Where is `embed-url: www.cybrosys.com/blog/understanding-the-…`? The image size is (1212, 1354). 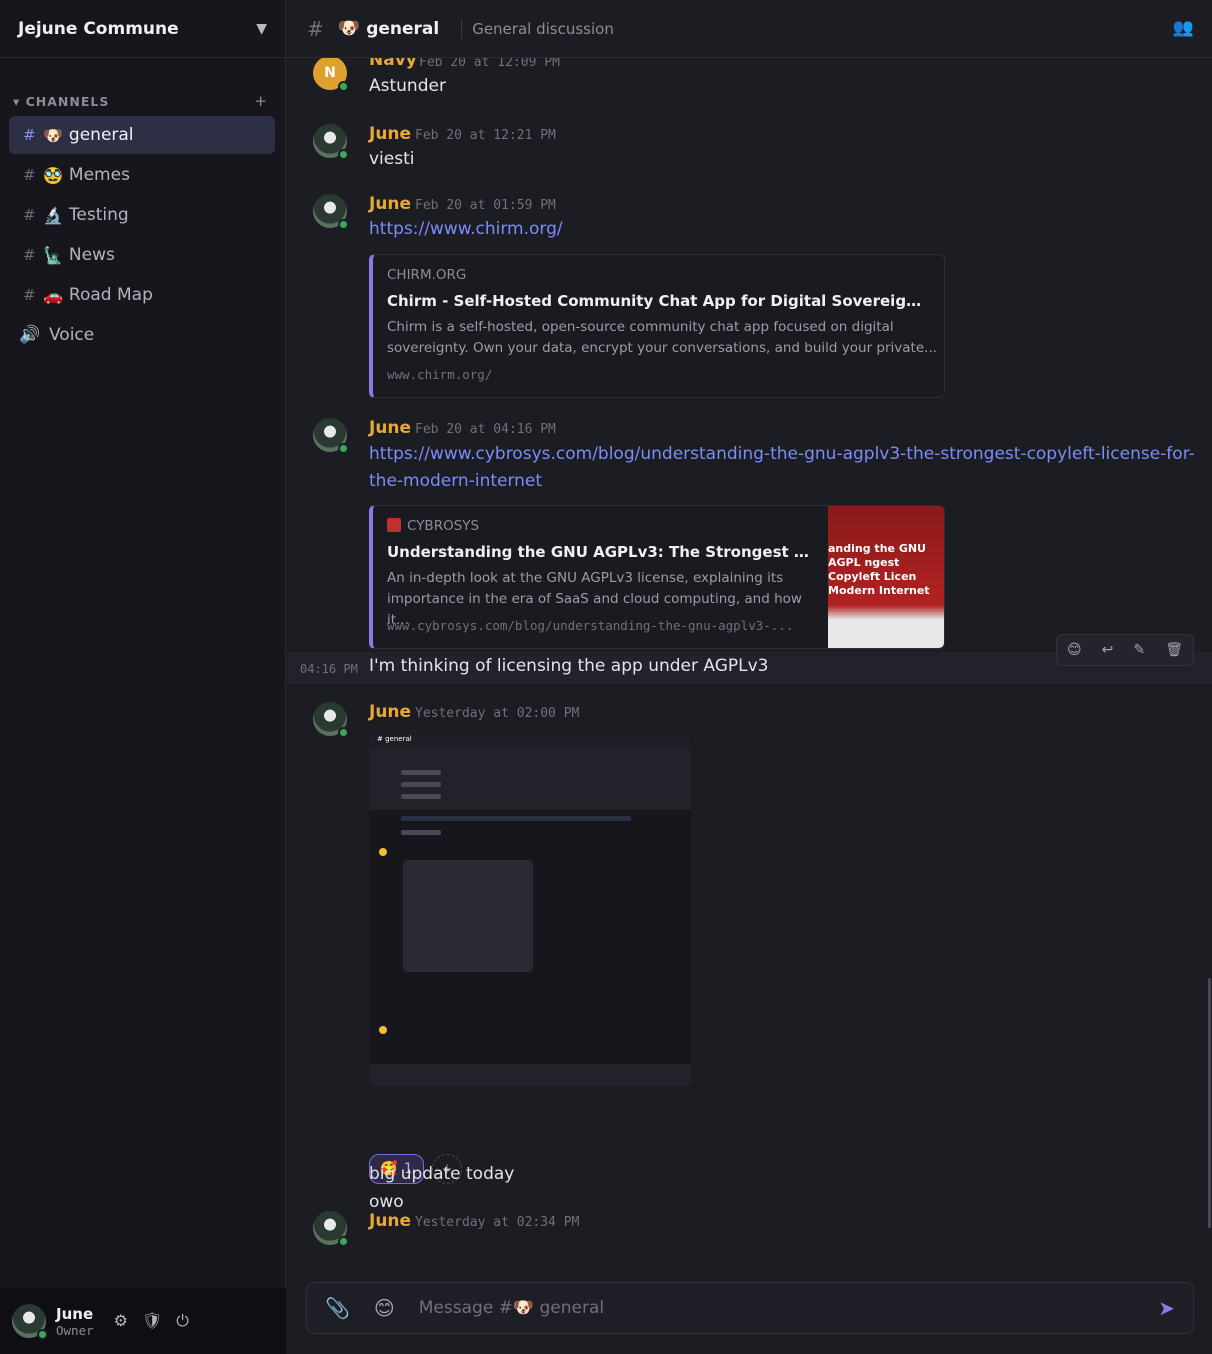
embed-url: www.cybrosys.com/blog/understanding-the-… is located at coordinates (590, 625).